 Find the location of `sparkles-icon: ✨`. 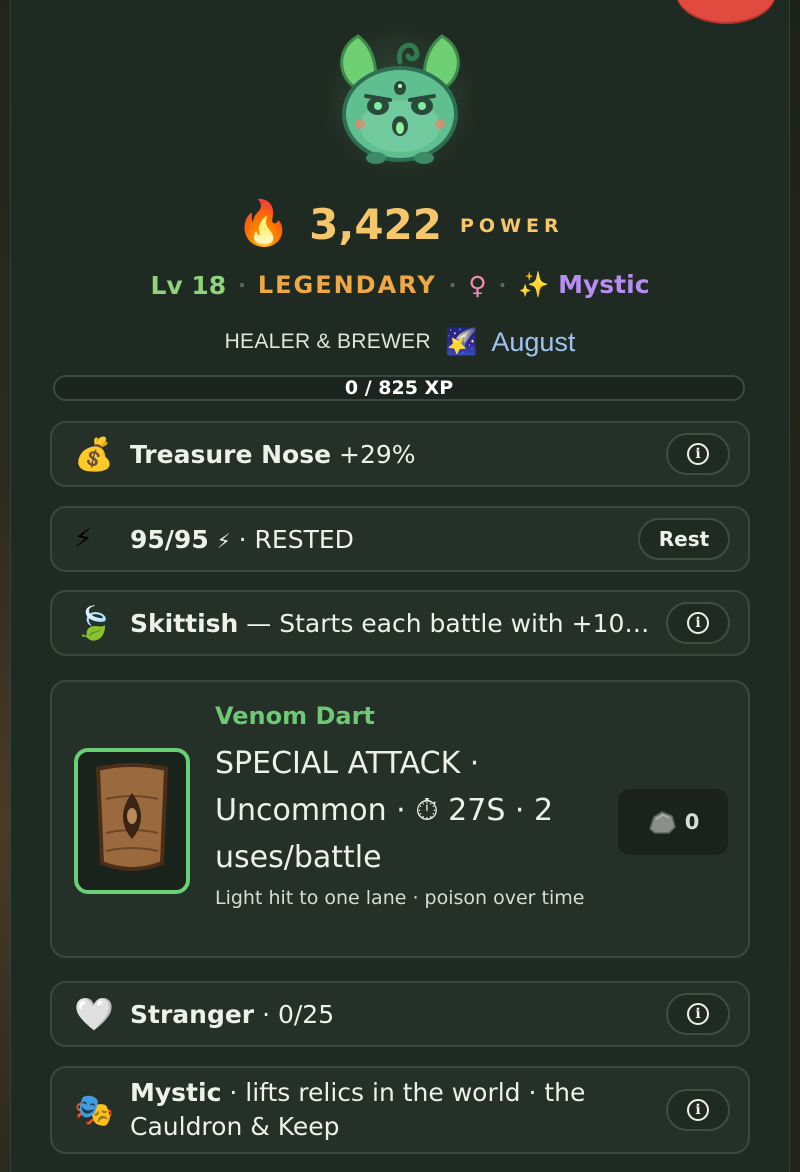

sparkles-icon: ✨ is located at coordinates (534, 284).